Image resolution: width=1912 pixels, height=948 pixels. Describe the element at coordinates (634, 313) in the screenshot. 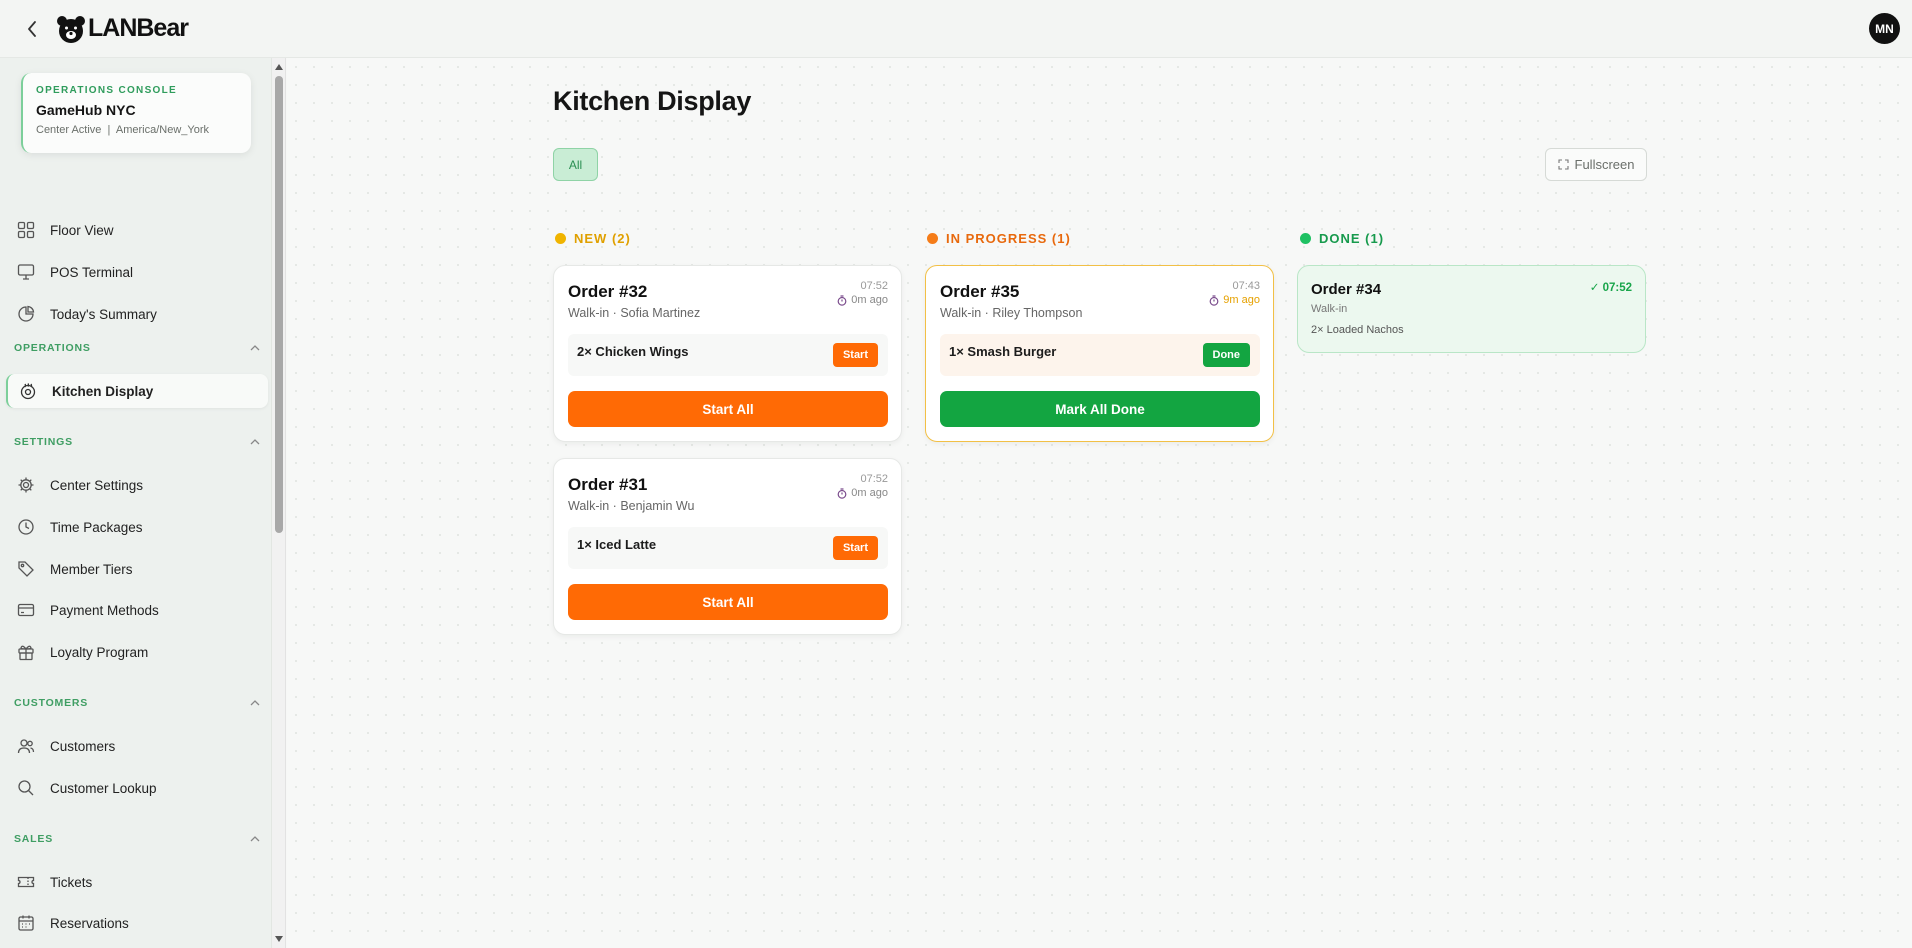

I see `order-customer: Walk-in · Sofia Martinez` at that location.